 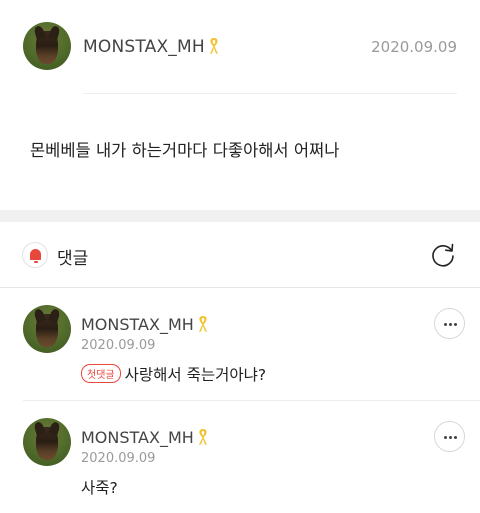 What do you see at coordinates (443, 255) in the screenshot?
I see `refresh-icon` at bounding box center [443, 255].